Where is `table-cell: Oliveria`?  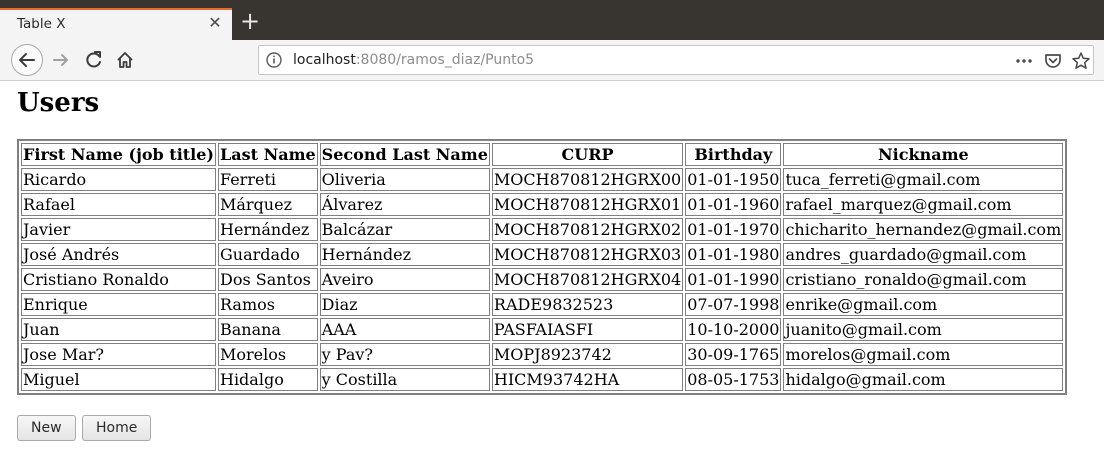 table-cell: Oliveria is located at coordinates (404, 179).